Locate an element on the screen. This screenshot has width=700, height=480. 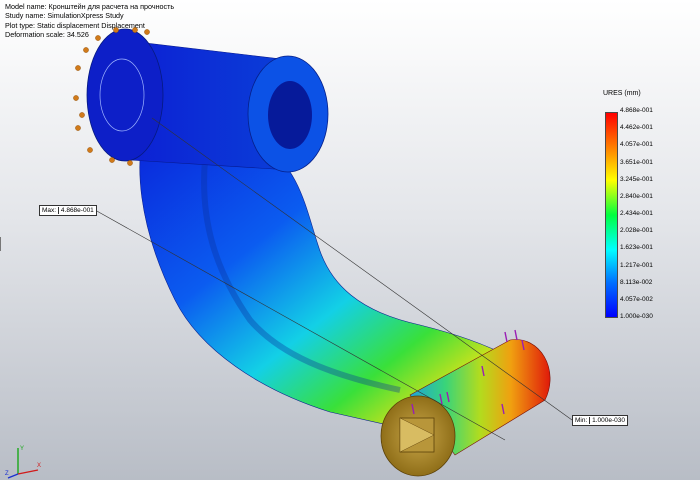
min-probe-label: Min: 1.000e-030 is located at coordinates (600, 420).